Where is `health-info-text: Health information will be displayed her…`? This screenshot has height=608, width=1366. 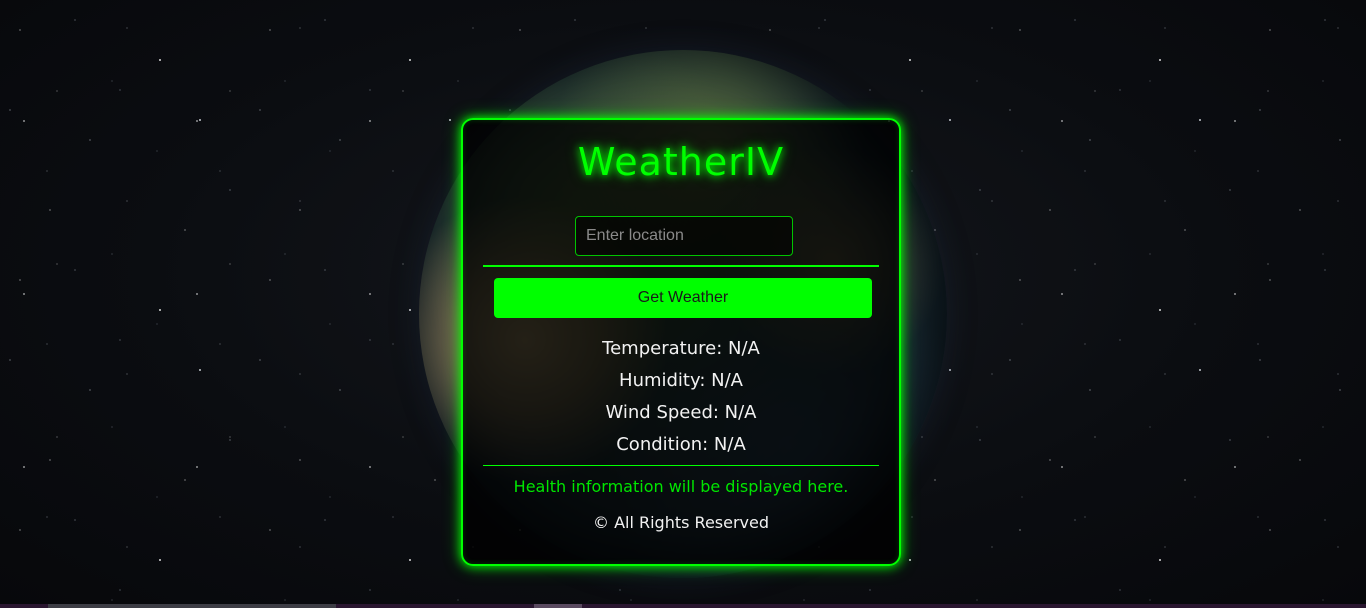 health-info-text: Health information will be displayed her… is located at coordinates (681, 486).